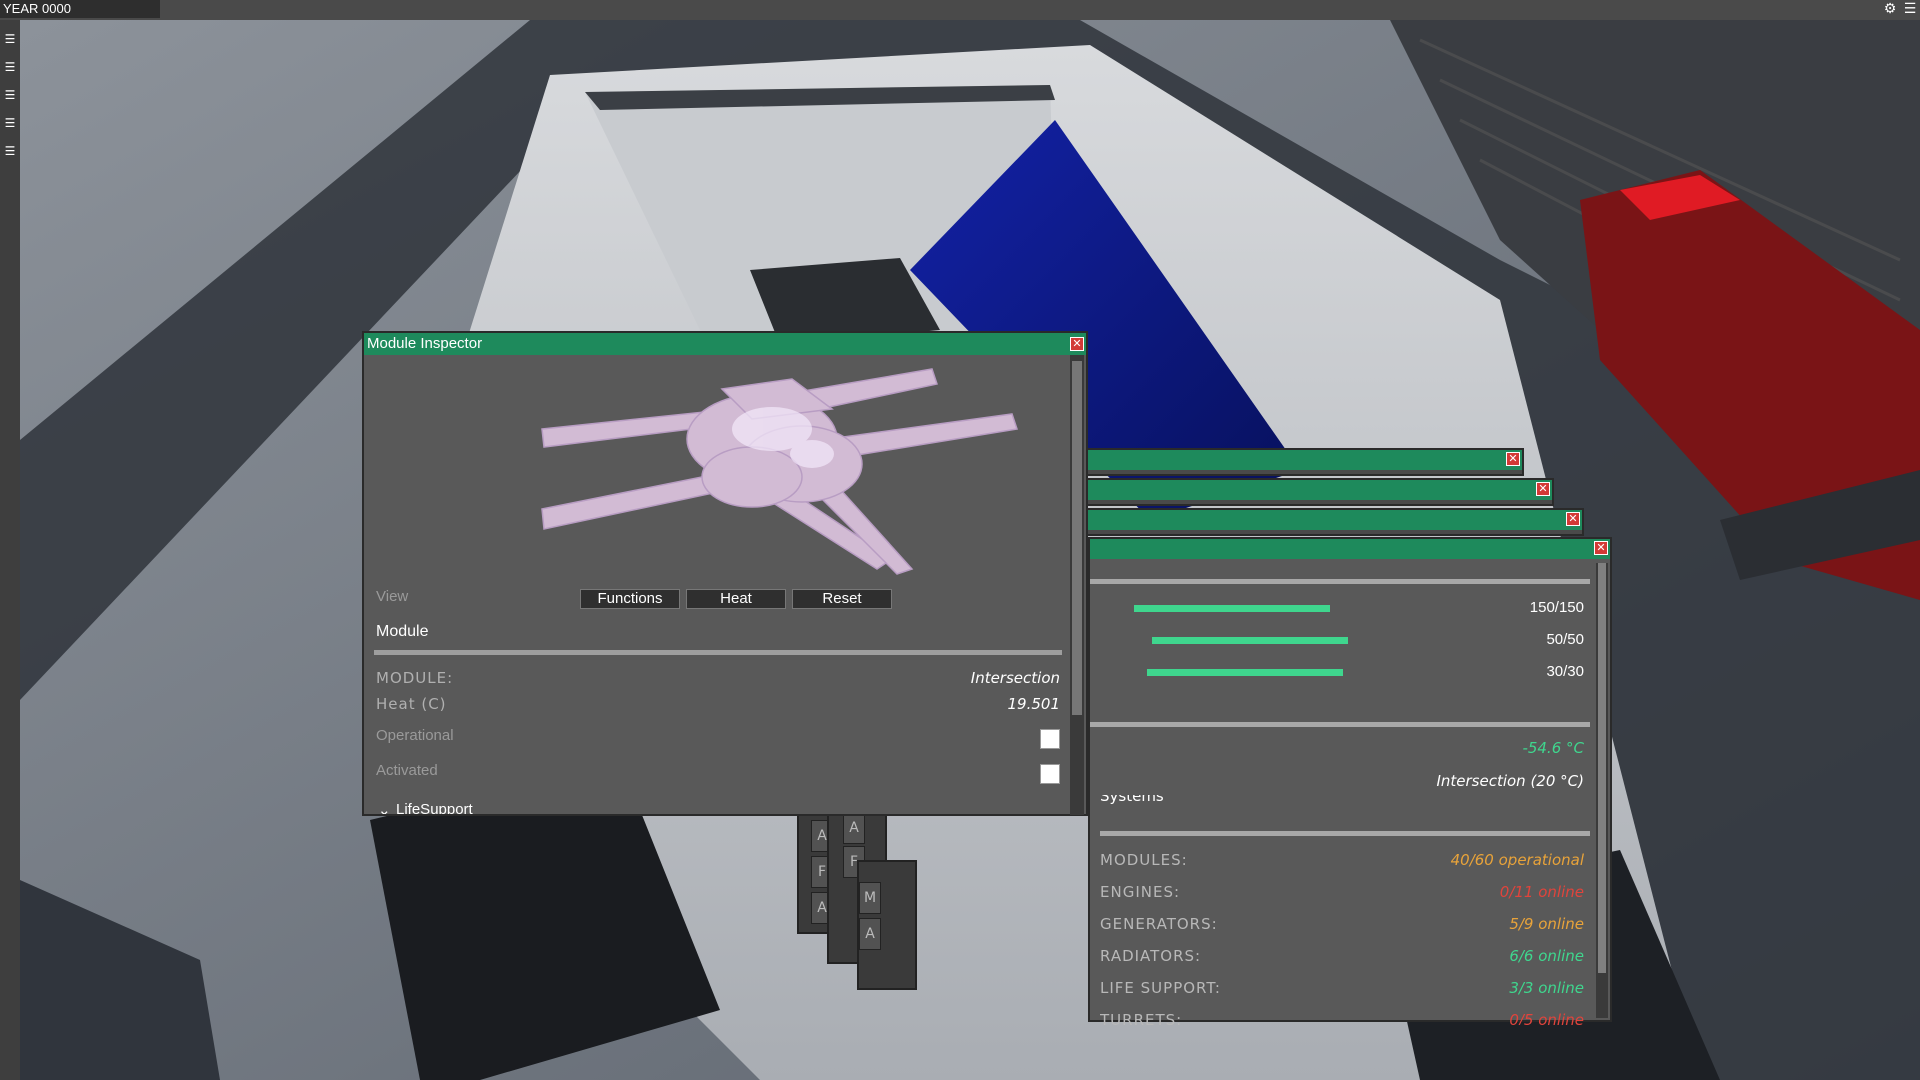  Describe the element at coordinates (1034, 704) in the screenshot. I see `heat-value: 19.501` at that location.